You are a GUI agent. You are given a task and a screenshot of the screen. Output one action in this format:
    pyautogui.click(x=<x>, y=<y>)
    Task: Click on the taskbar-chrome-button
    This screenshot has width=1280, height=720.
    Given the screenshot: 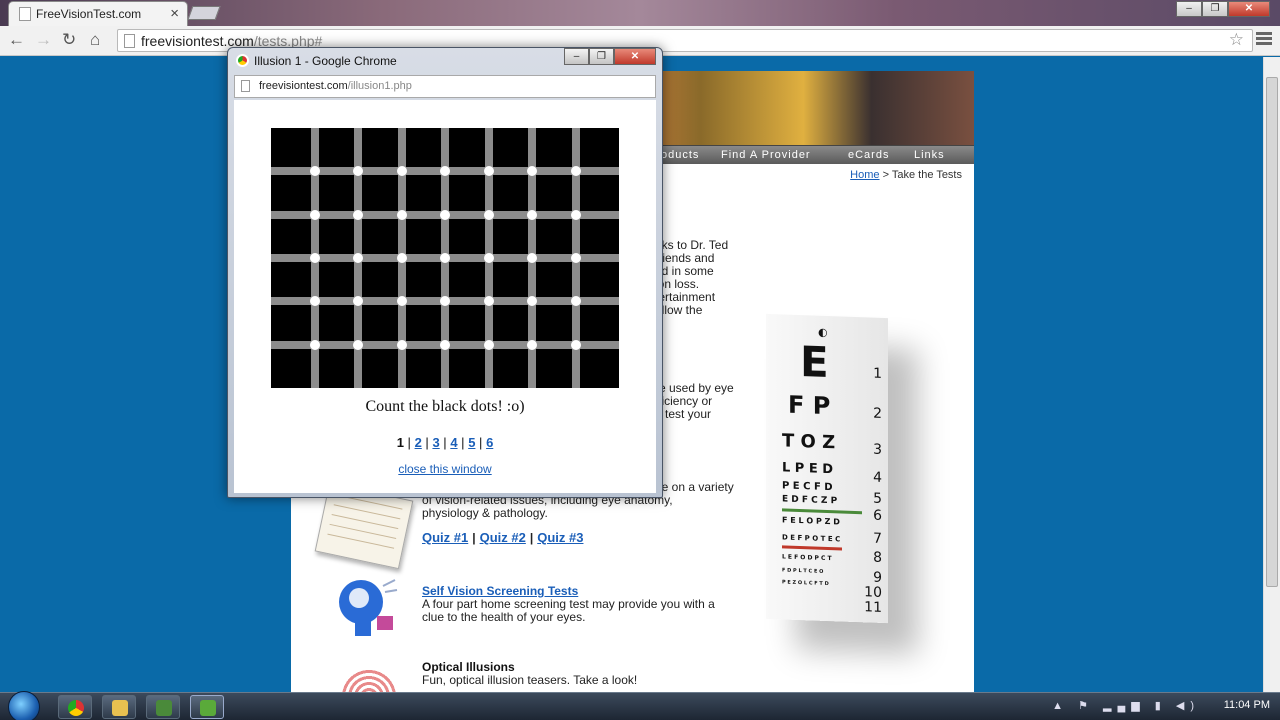 What is the action you would take?
    pyautogui.click(x=75, y=707)
    